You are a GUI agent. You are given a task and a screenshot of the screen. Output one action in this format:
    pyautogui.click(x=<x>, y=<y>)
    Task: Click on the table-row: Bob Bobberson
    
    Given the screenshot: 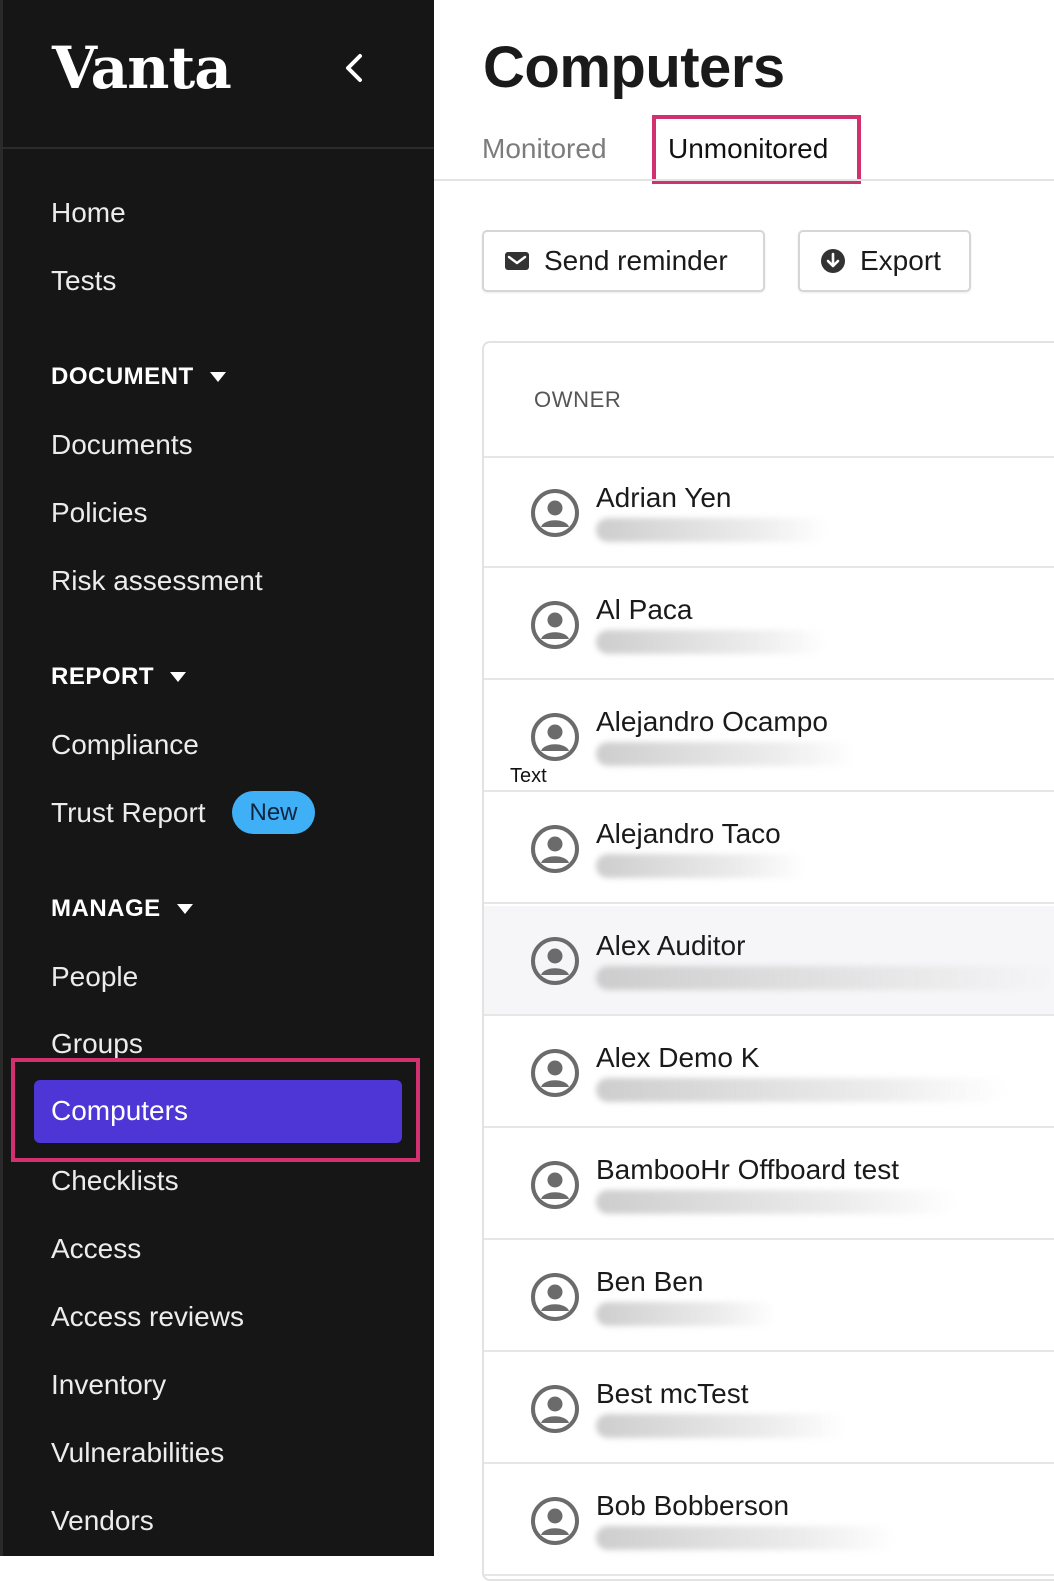 What is the action you would take?
    pyautogui.click(x=769, y=1521)
    